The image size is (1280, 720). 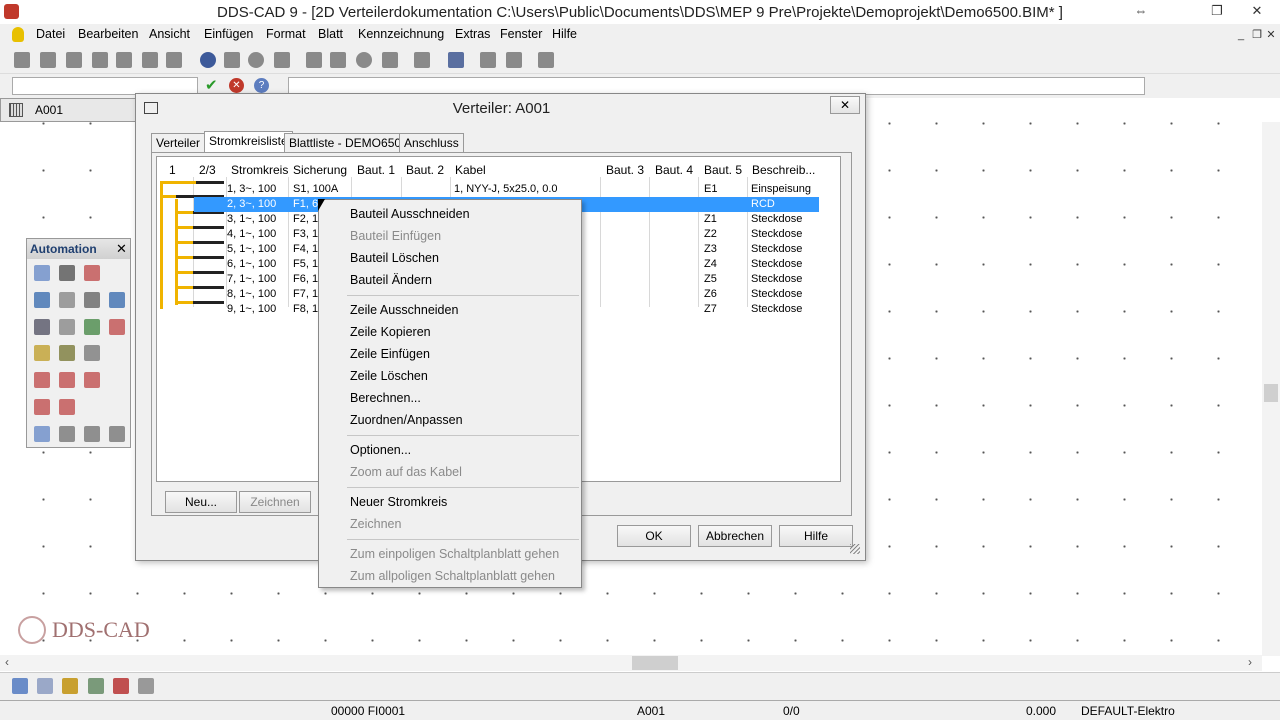 What do you see at coordinates (261, 85) in the screenshot?
I see `help-icon: ?` at bounding box center [261, 85].